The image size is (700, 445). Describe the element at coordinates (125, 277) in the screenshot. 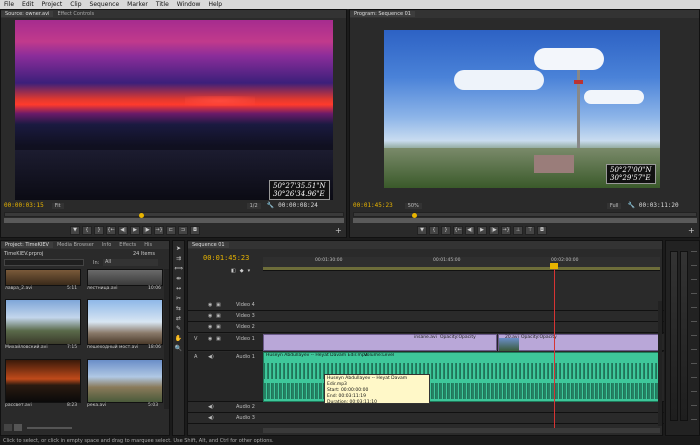

I see `thumb-staircase` at that location.